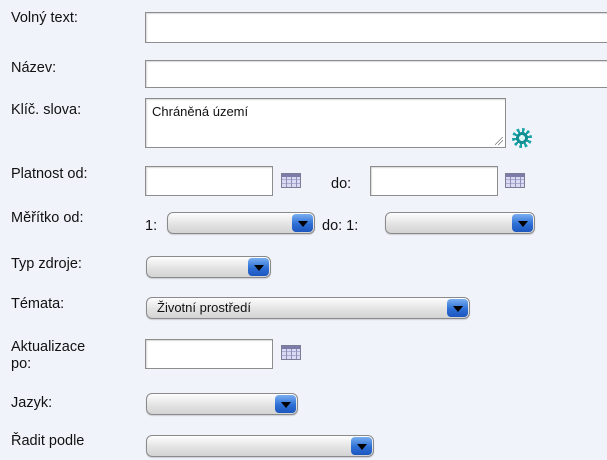  Describe the element at coordinates (151, 226) in the screenshot. I see `scale-from-prefix: 1:` at that location.